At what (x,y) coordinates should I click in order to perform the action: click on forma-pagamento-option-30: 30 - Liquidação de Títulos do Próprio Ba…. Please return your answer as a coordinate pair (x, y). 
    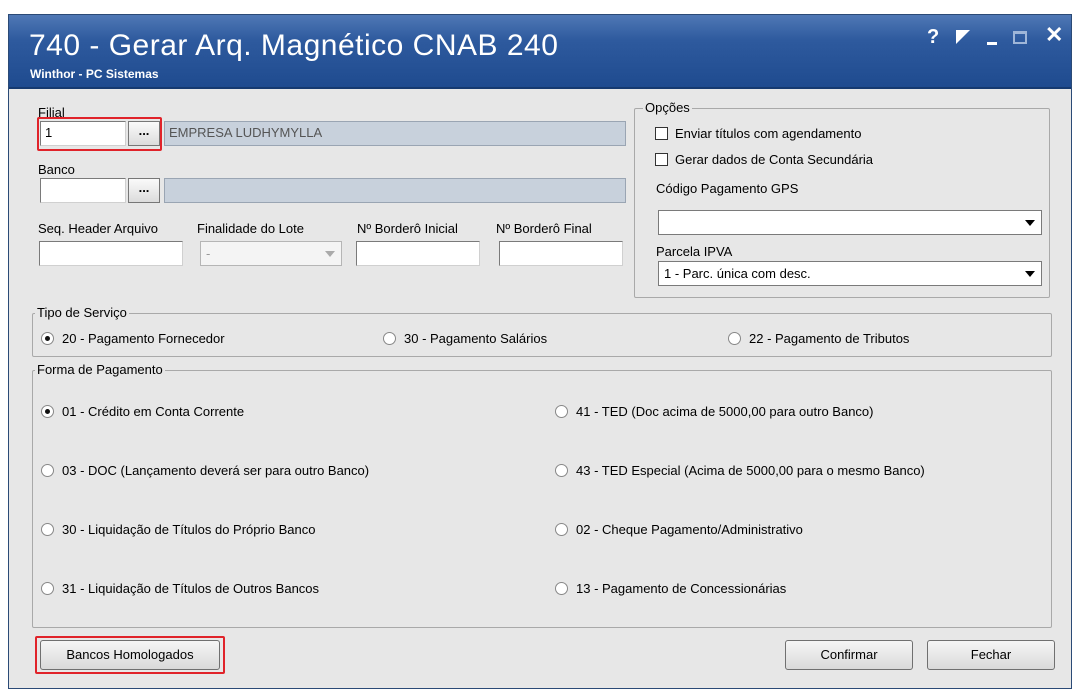
    Looking at the image, I should click on (178, 529).